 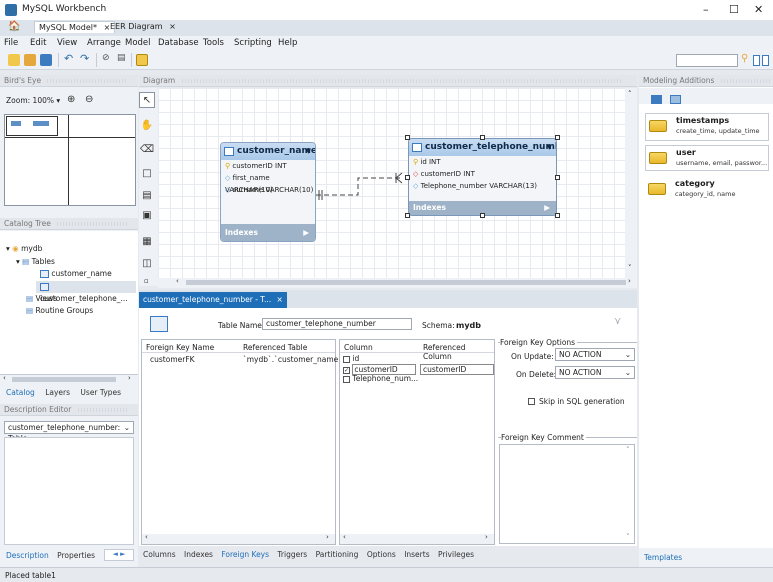 What do you see at coordinates (76, 555) in the screenshot?
I see `tab-properties: Properties` at bounding box center [76, 555].